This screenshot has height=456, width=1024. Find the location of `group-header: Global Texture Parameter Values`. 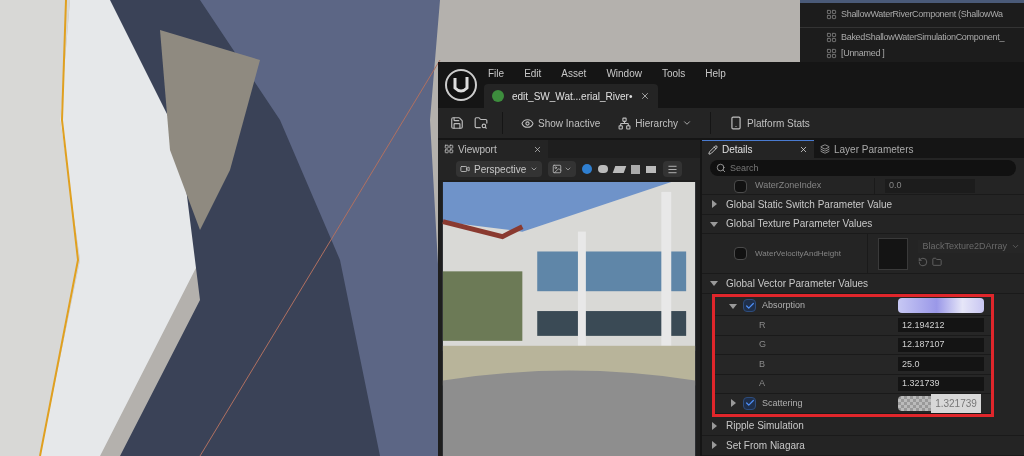

group-header: Global Texture Parameter Values is located at coordinates (799, 224).